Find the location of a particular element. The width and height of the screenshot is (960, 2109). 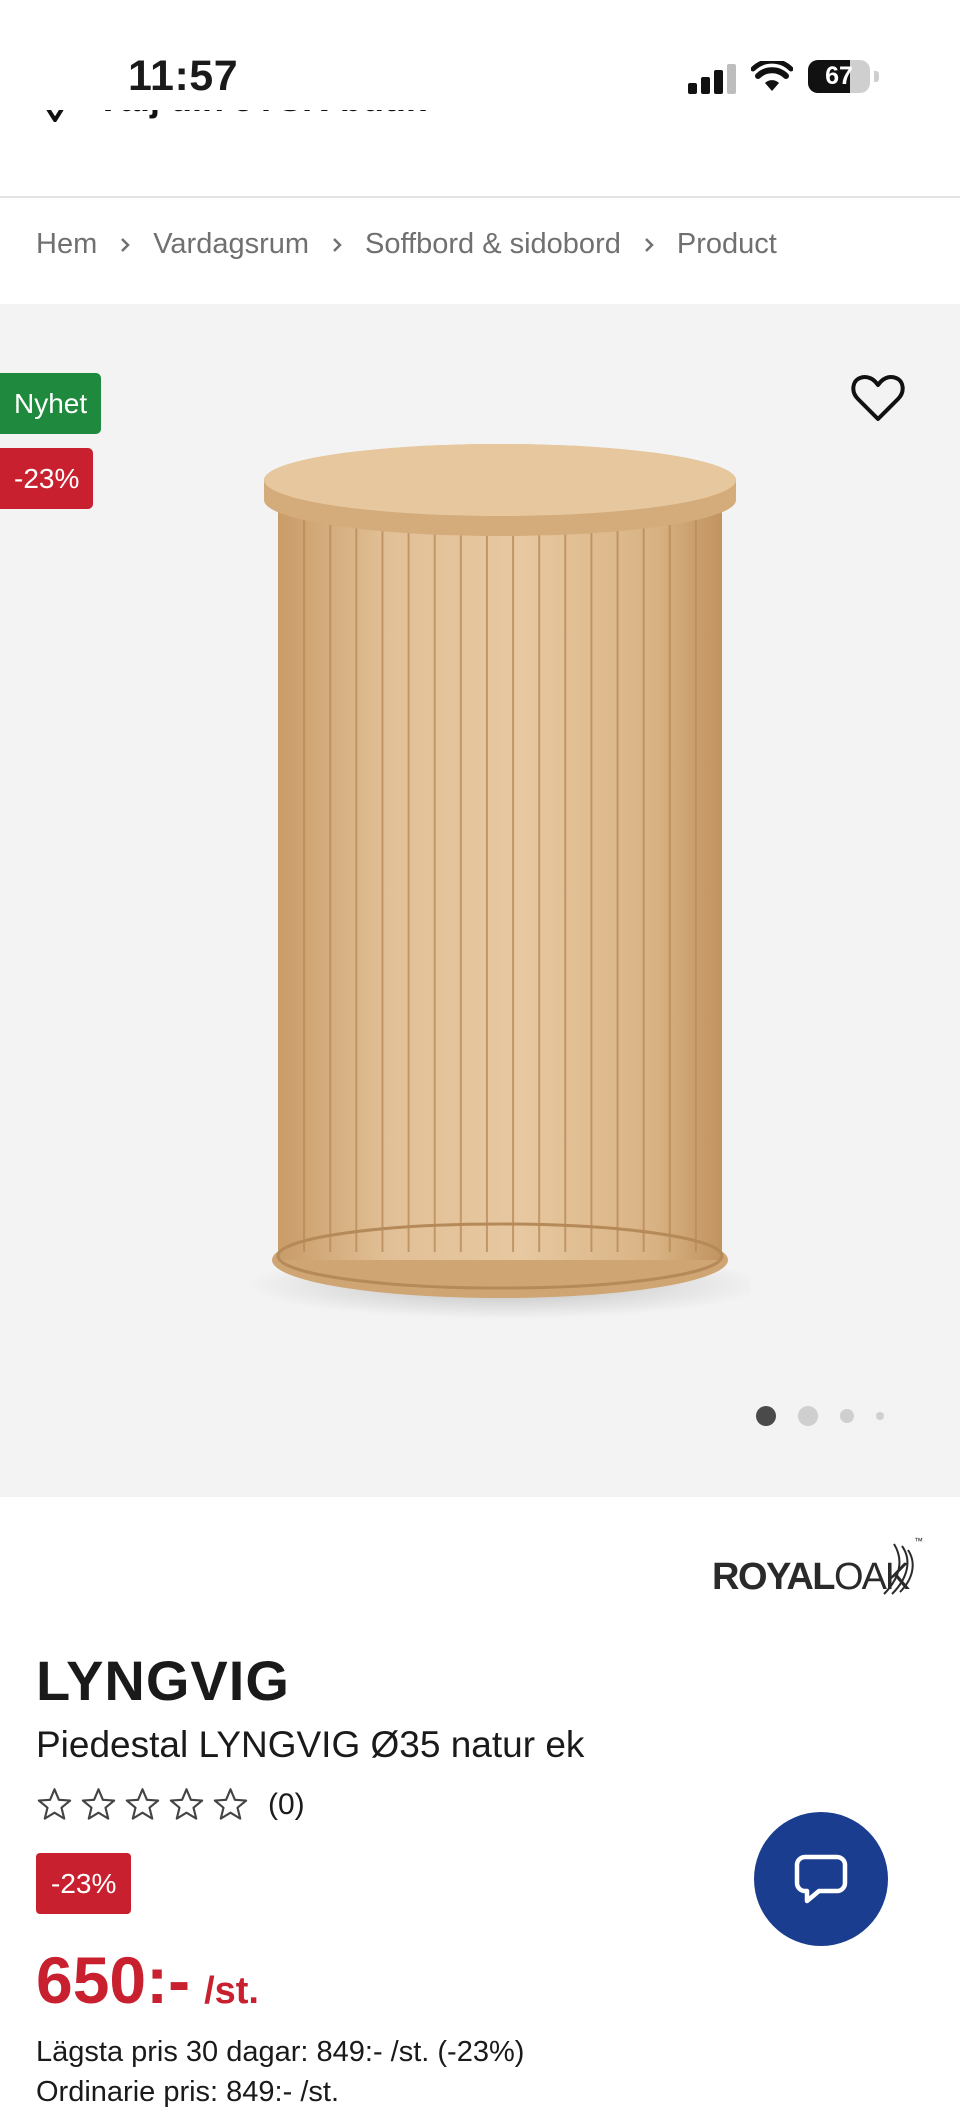

battery-level: 67 is located at coordinates (839, 76).